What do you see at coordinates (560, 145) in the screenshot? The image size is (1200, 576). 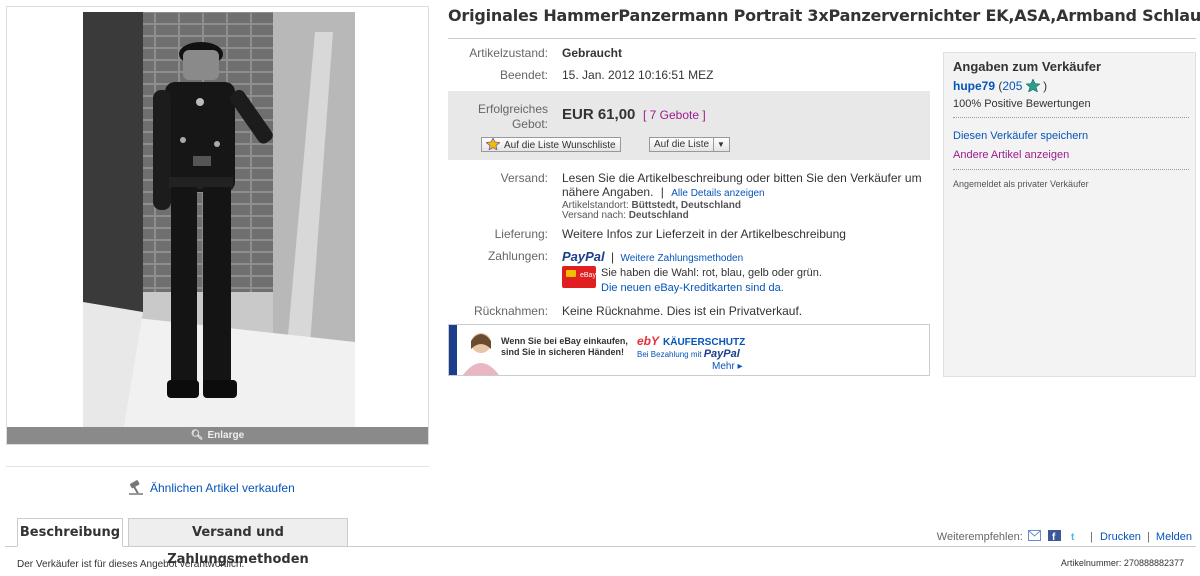 I see `wishlist-button-label: Auf die Liste Wunschliste` at bounding box center [560, 145].